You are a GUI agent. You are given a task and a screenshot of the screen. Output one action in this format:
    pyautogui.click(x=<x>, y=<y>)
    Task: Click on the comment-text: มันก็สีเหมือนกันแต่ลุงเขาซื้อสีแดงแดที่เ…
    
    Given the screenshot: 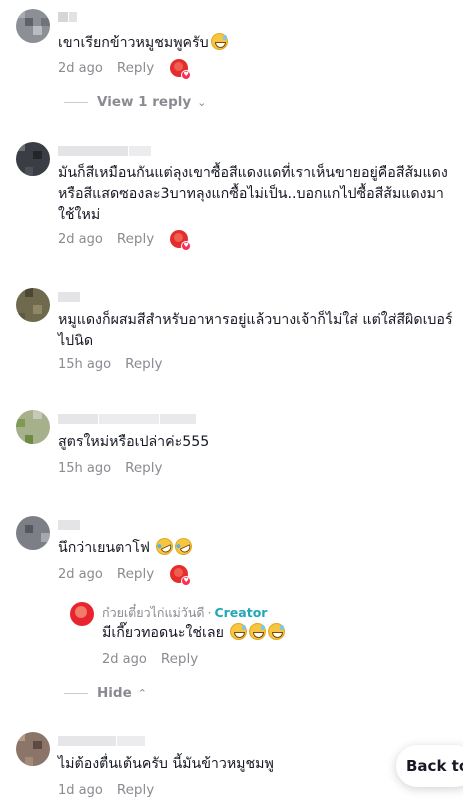 What is the action you would take?
    pyautogui.click(x=253, y=194)
    